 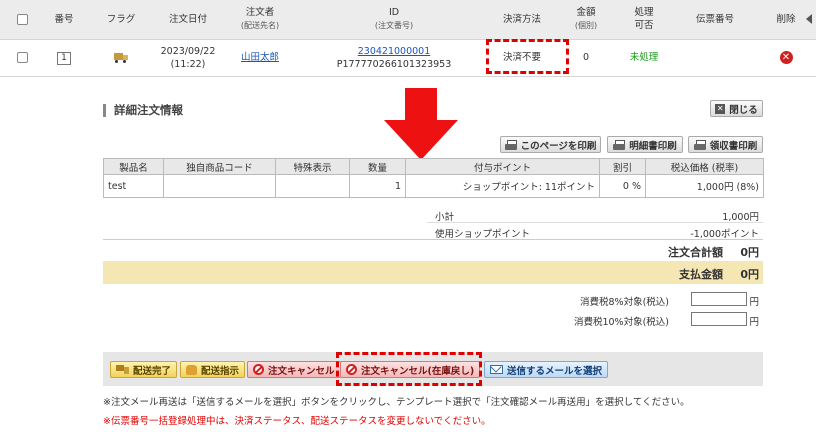 I want to click on item-special-display, so click(x=312, y=186).